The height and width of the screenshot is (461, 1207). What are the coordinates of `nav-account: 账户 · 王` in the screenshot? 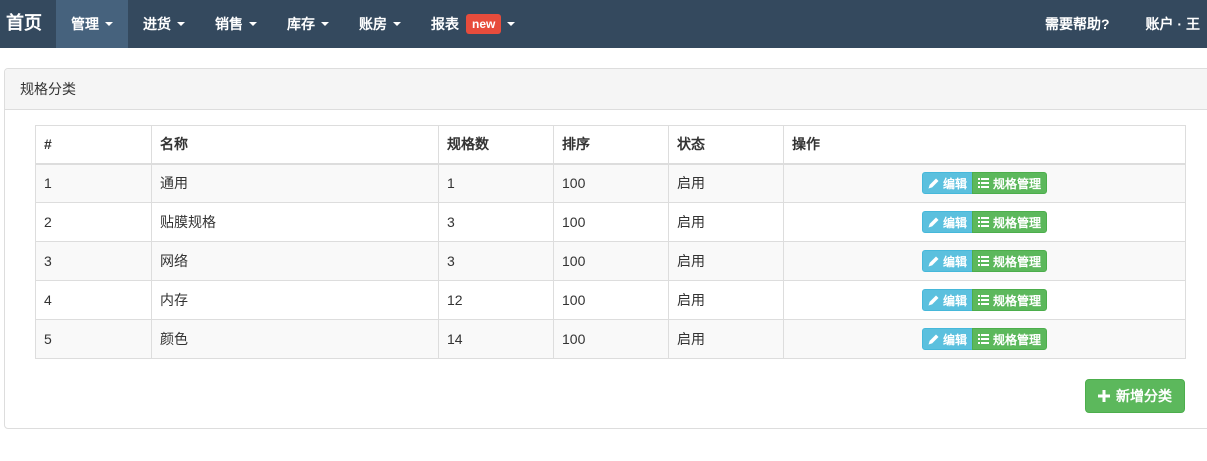 It's located at (1167, 24).